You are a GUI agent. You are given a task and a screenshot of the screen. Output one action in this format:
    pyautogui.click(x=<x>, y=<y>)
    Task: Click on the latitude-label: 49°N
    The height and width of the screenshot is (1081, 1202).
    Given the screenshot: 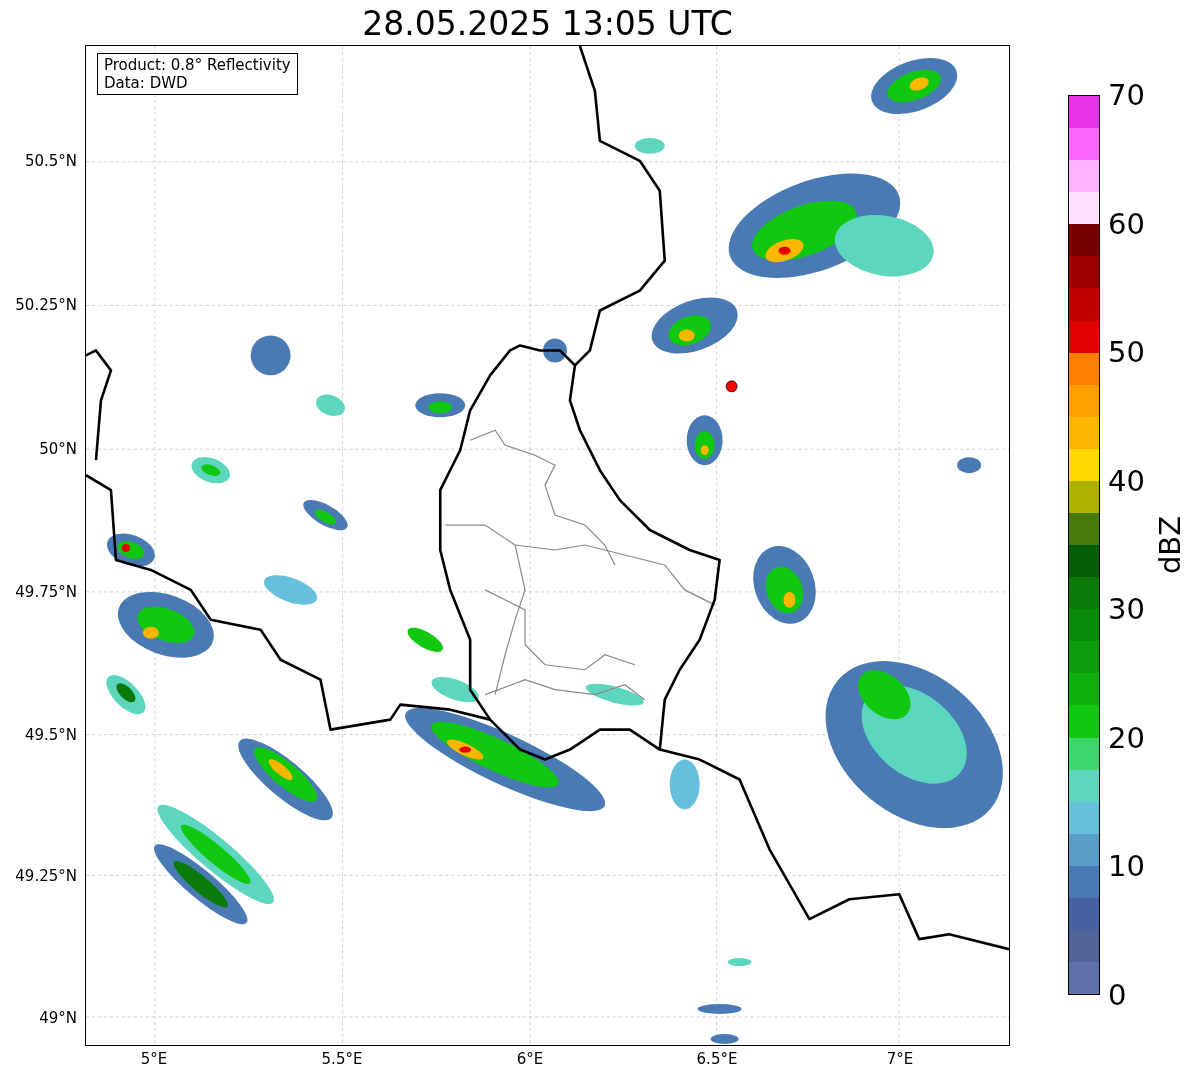 What is the action you would take?
    pyautogui.click(x=58, y=1018)
    